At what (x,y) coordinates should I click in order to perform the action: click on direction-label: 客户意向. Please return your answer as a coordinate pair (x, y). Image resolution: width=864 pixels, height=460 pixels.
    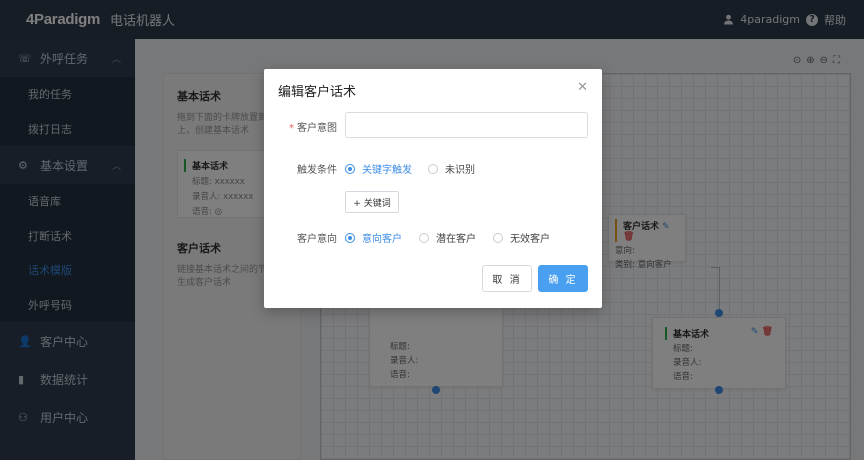
    Looking at the image, I should click on (317, 239).